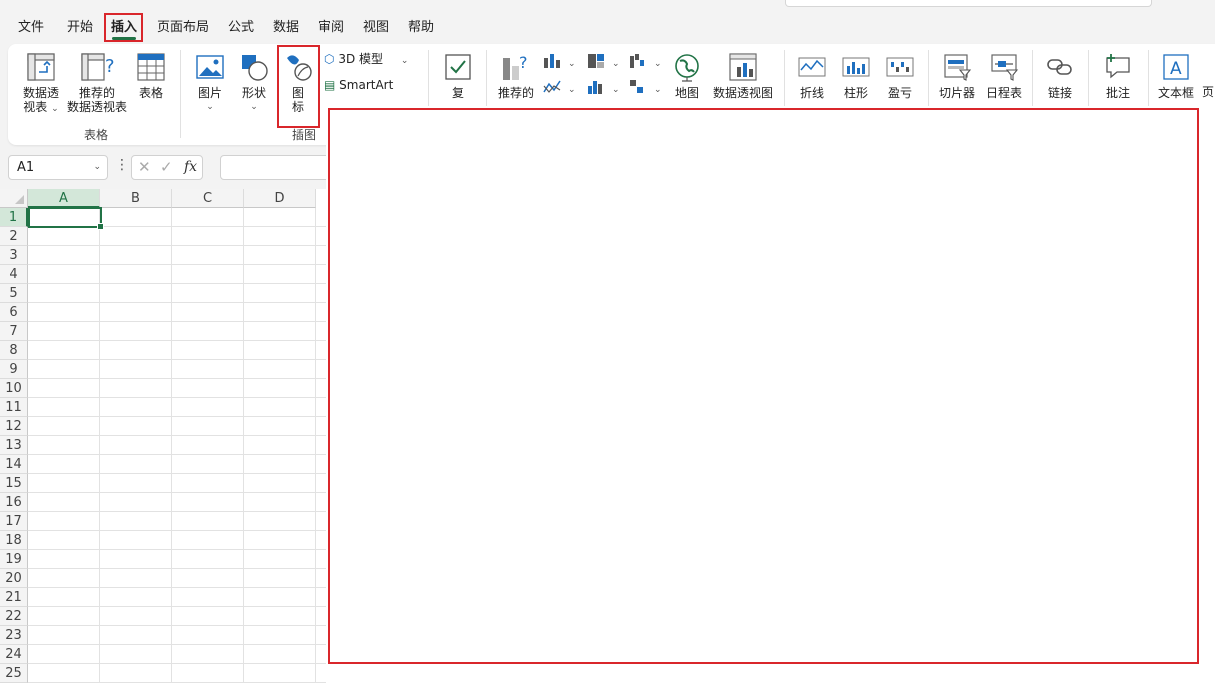 This screenshot has width=1215, height=683. Describe the element at coordinates (64, 198) in the screenshot. I see `column-header: A` at that location.